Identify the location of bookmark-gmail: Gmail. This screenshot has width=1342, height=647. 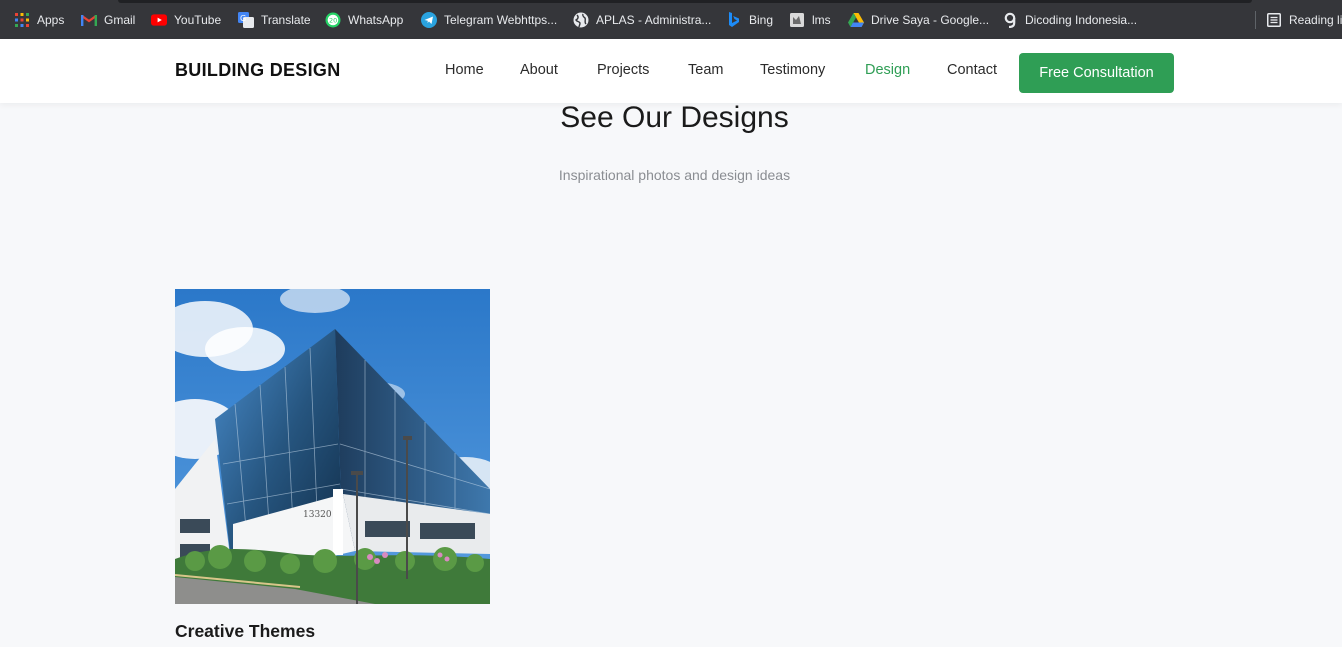
(108, 20).